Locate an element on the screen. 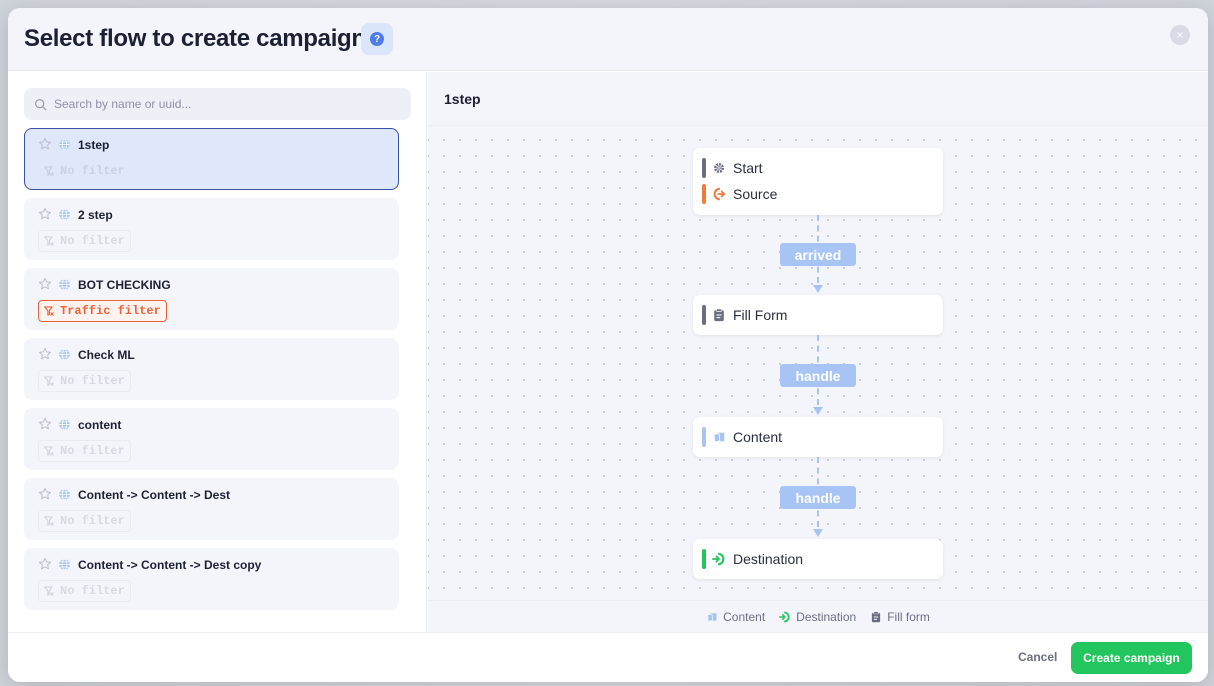 This screenshot has width=1214, height=686. flow-list-item: Check ML No filter is located at coordinates (211, 369).